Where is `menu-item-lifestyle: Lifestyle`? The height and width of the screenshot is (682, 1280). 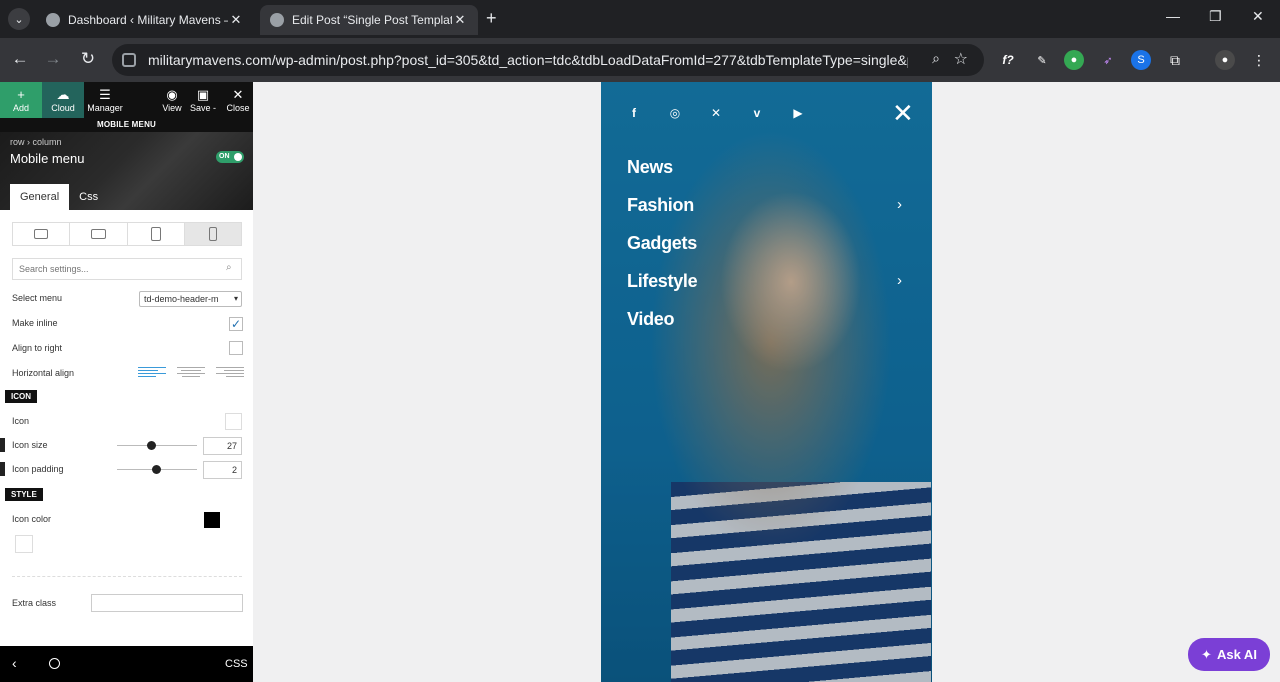
menu-item-lifestyle: Lifestyle is located at coordinates (662, 281).